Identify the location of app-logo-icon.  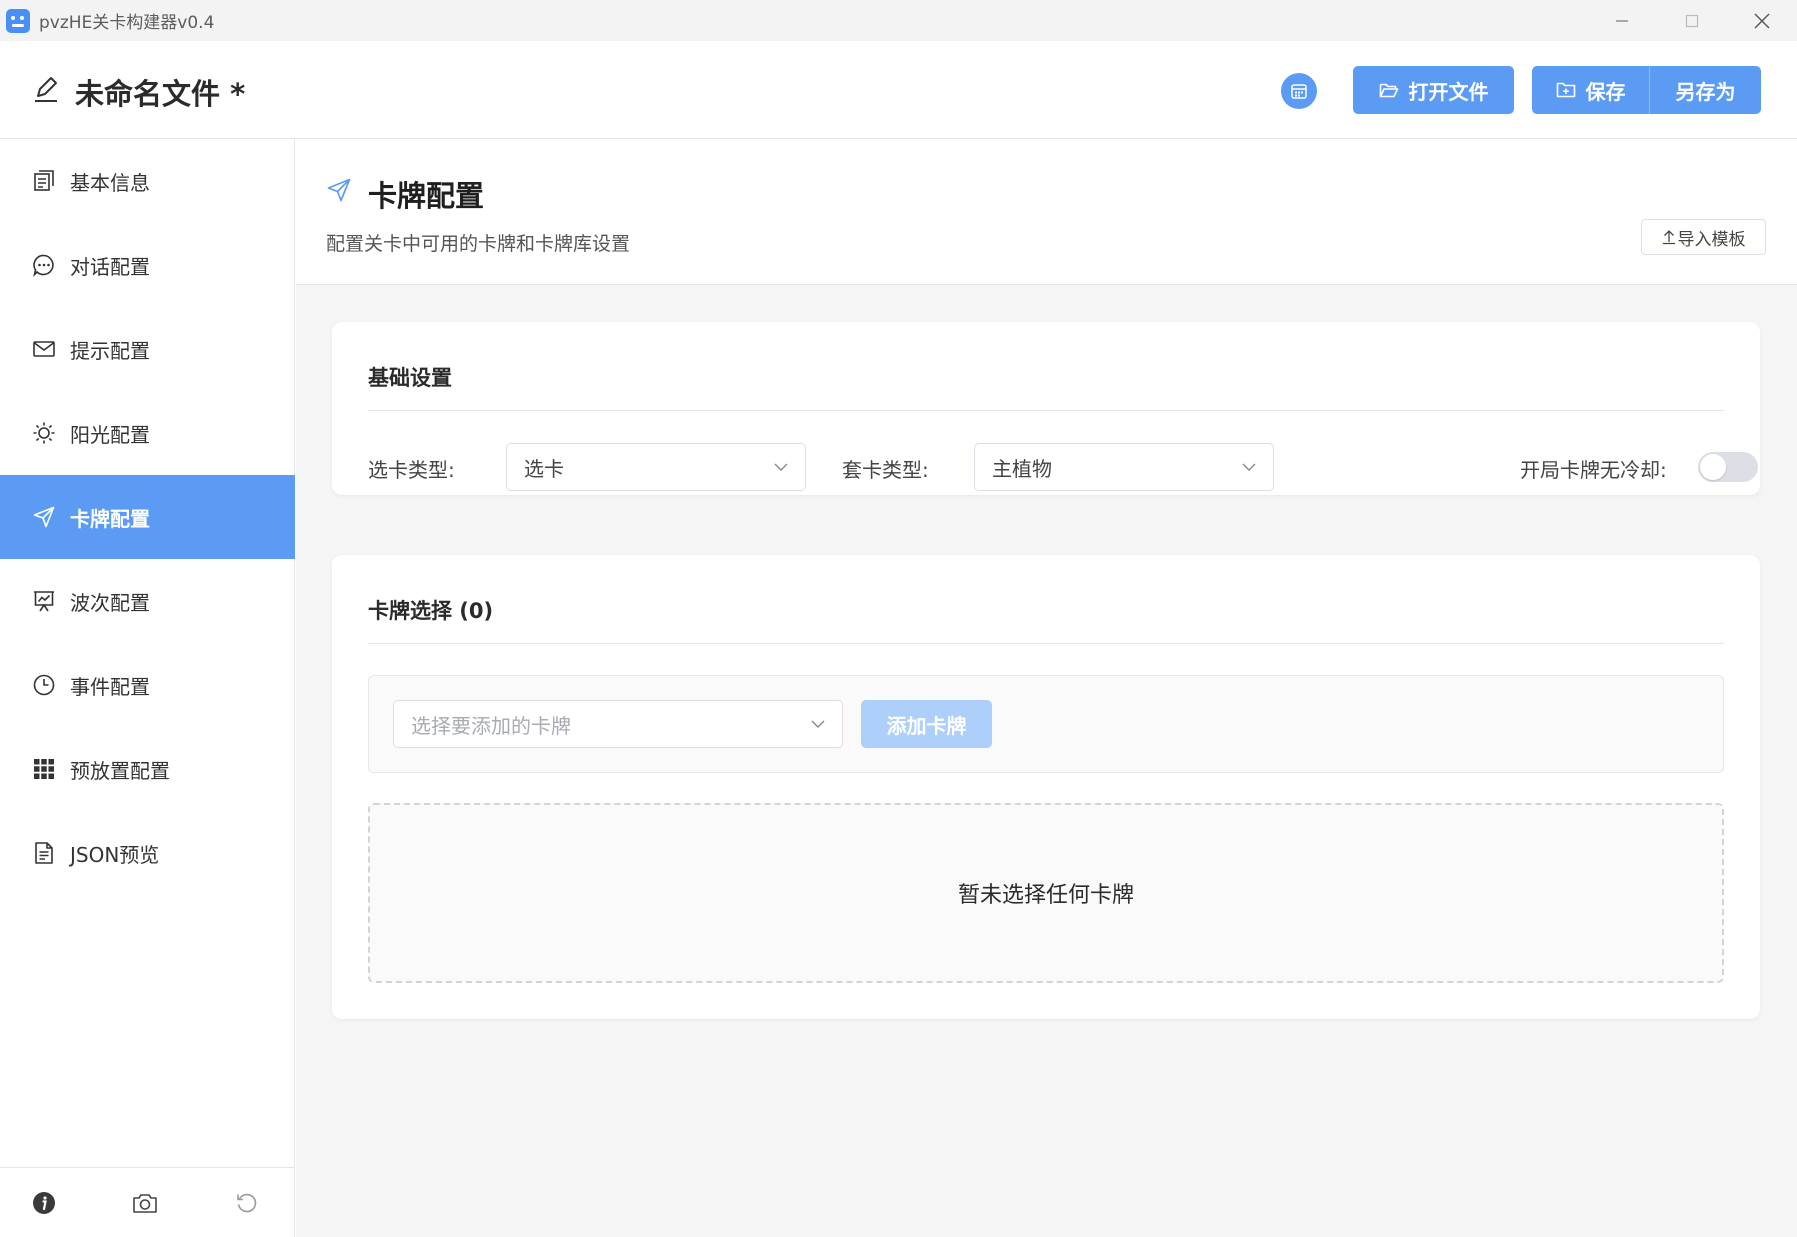
(18, 20).